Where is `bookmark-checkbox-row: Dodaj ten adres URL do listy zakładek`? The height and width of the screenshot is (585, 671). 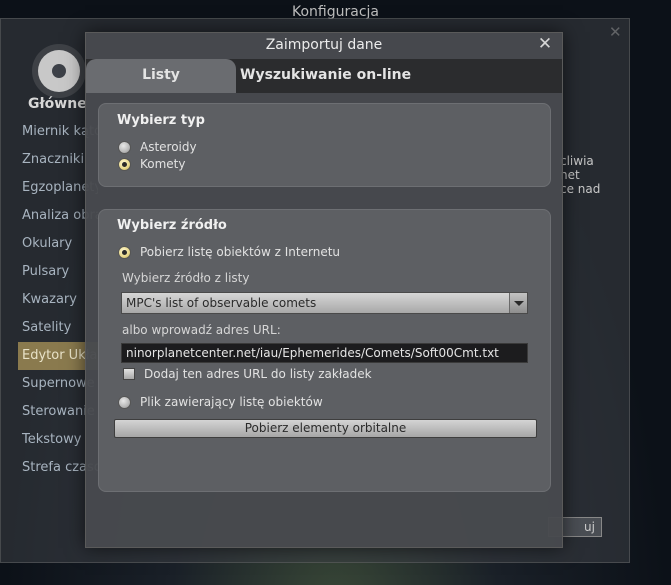 bookmark-checkbox-row: Dodaj ten adres URL do listy zakładek is located at coordinates (247, 374).